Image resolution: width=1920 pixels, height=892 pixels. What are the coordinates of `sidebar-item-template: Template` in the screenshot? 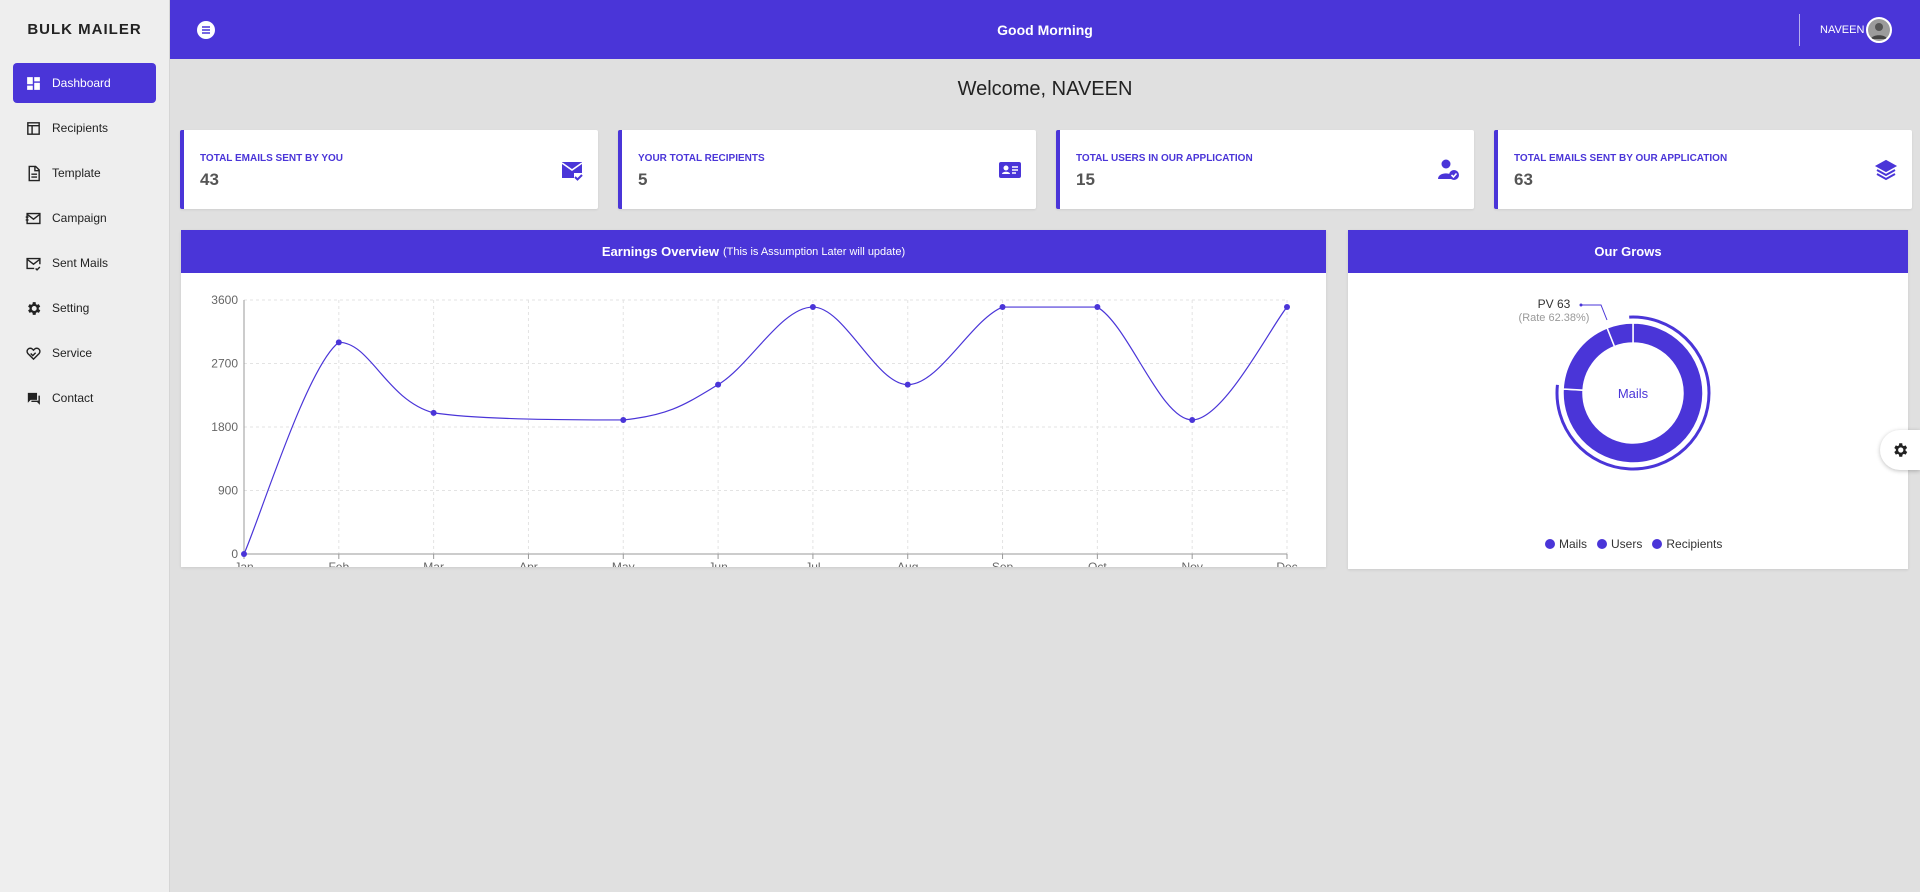 It's located at (84, 173).